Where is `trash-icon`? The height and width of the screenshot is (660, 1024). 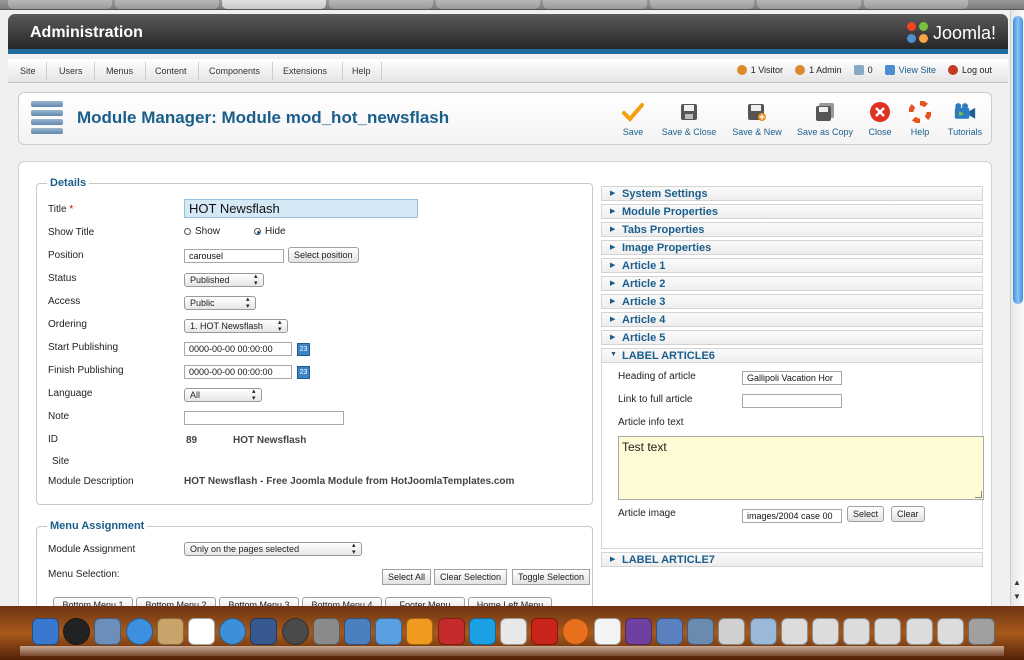
trash-icon is located at coordinates (981, 631).